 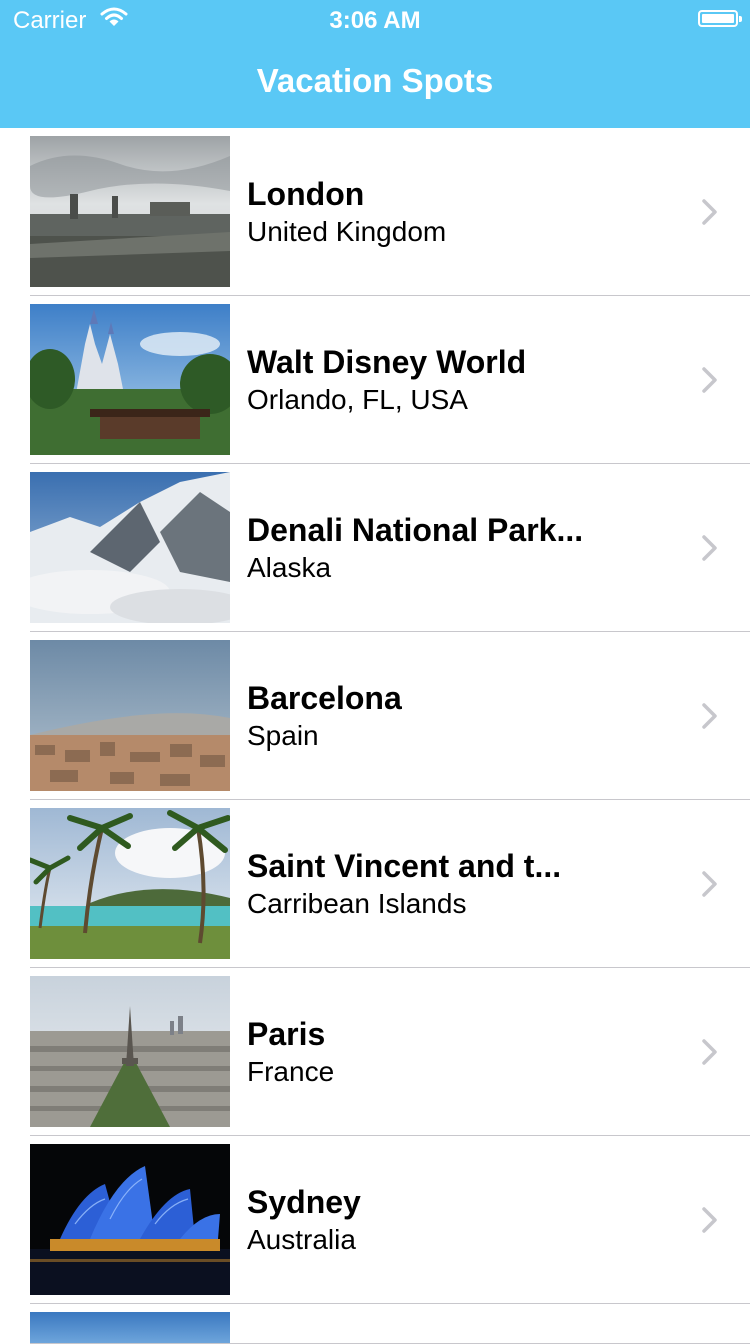 What do you see at coordinates (347, 231) in the screenshot?
I see `item-subtitle: United Kingdom` at bounding box center [347, 231].